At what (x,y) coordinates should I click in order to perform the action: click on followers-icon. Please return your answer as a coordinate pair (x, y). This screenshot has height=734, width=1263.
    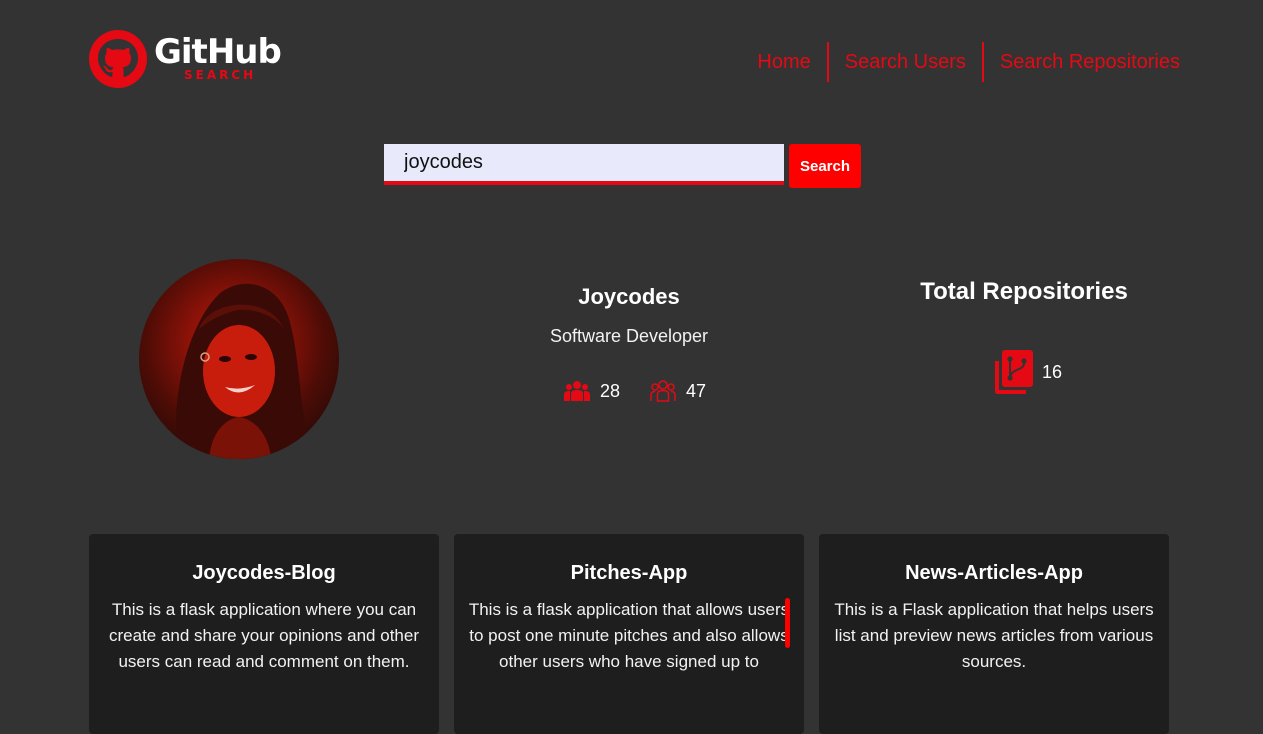
    Looking at the image, I should click on (577, 391).